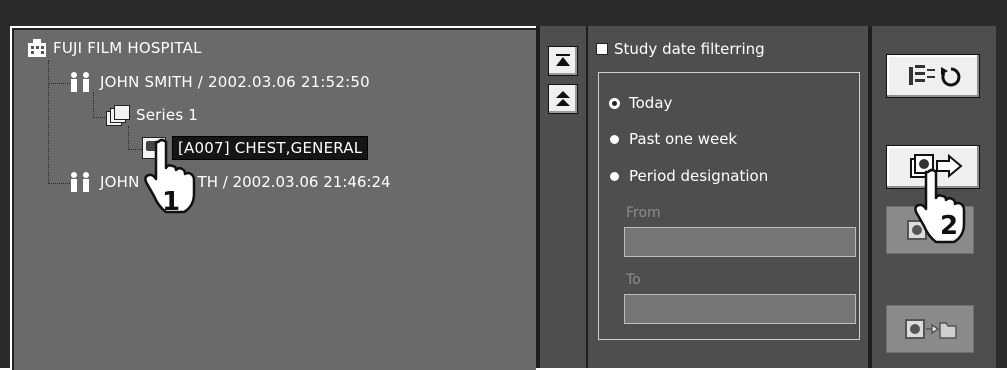 This screenshot has height=370, width=1007. I want to click on step-2-callout: 2, so click(949, 226).